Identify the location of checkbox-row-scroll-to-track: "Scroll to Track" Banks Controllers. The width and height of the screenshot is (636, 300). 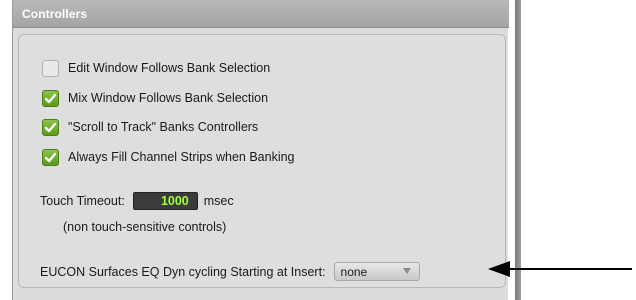
(150, 127).